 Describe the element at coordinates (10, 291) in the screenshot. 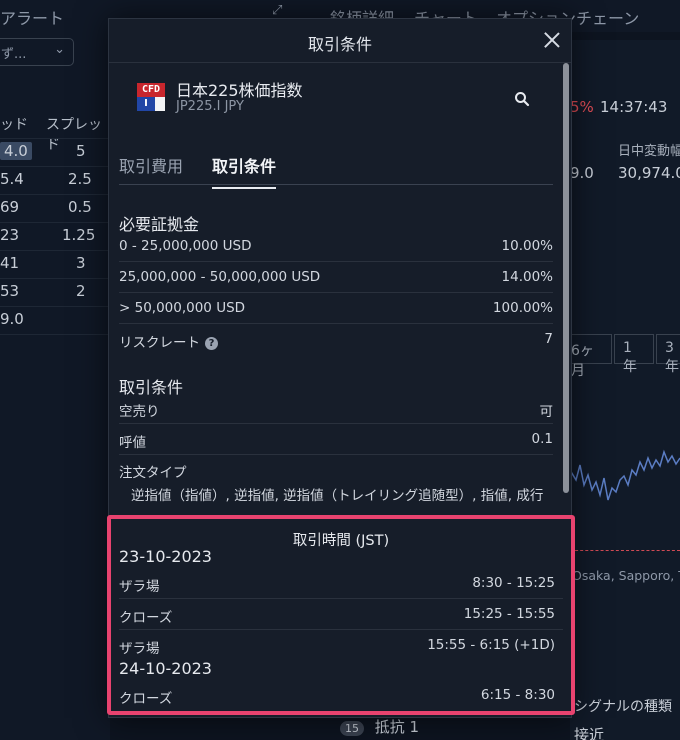

I see `table-cell: 53` at that location.